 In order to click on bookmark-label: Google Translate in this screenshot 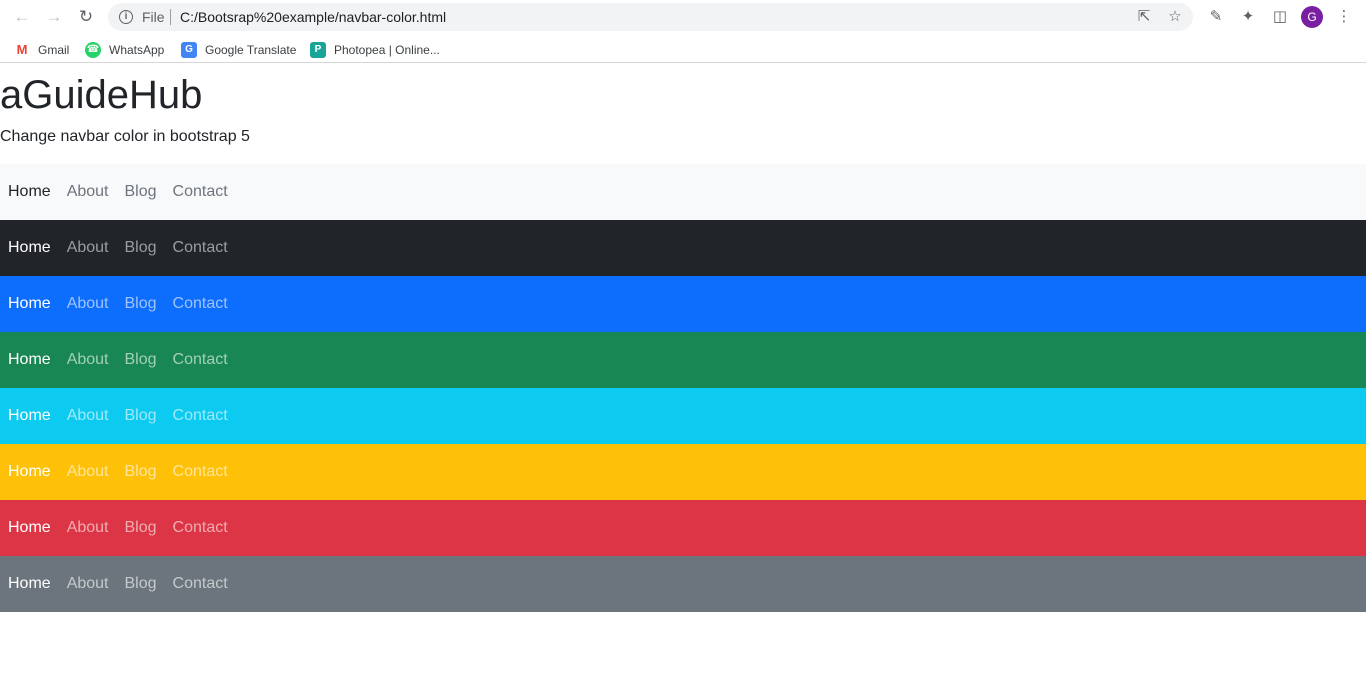, I will do `click(251, 50)`.